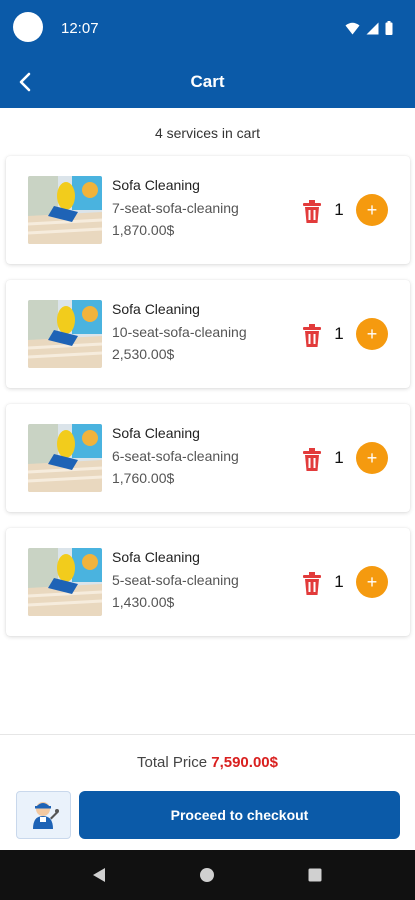 This screenshot has height=900, width=415. What do you see at coordinates (172, 762) in the screenshot?
I see `total-price-label: Total Price` at bounding box center [172, 762].